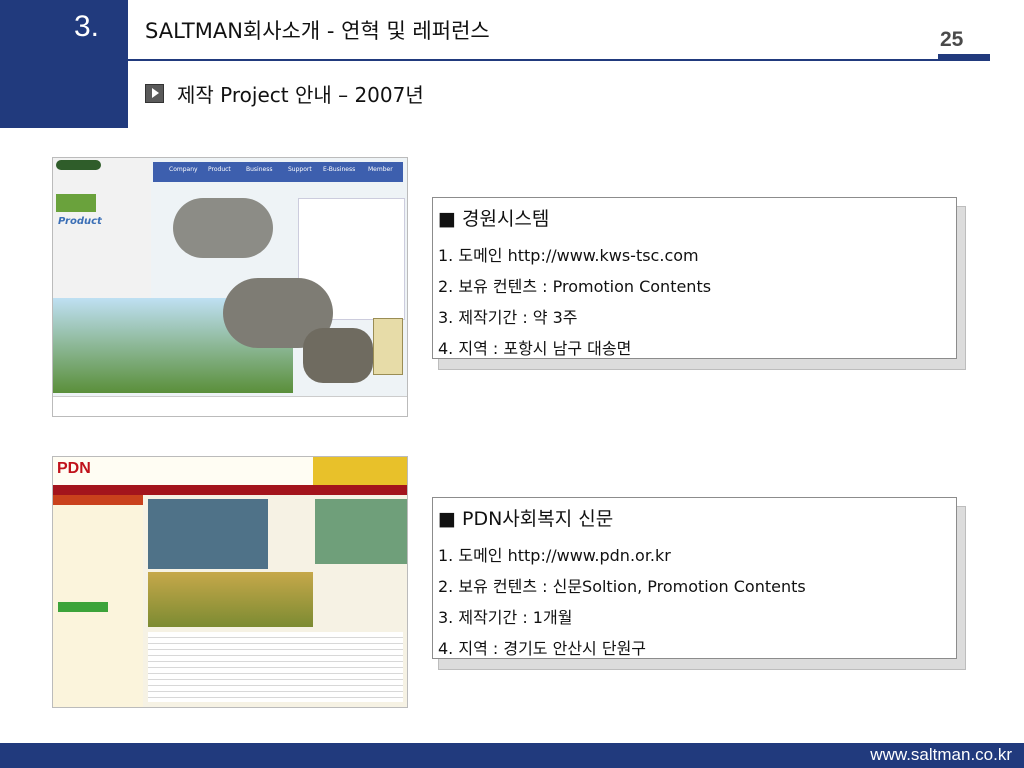 The width and height of the screenshot is (1024, 768). What do you see at coordinates (76, 203) in the screenshot?
I see `kws-brand-block` at bounding box center [76, 203].